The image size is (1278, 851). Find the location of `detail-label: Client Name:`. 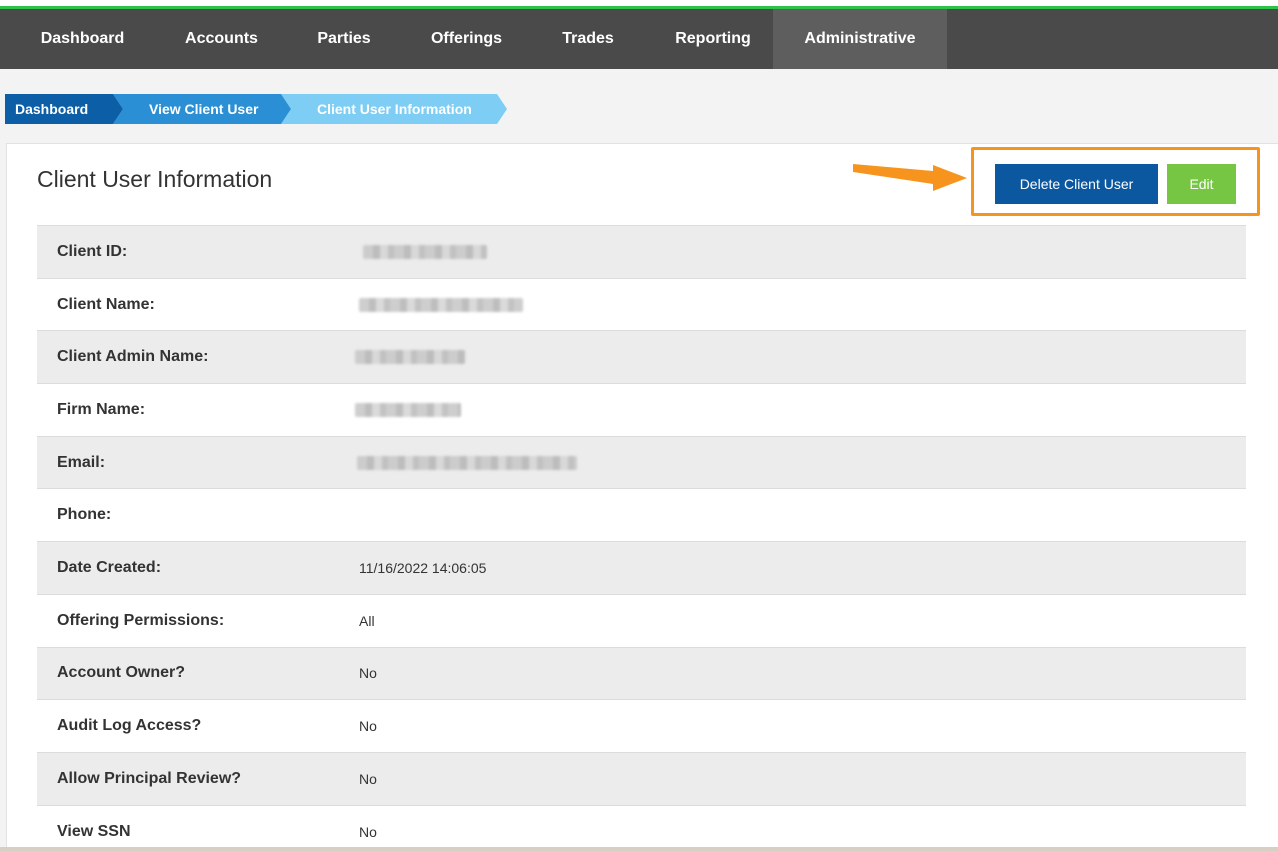

detail-label: Client Name: is located at coordinates (106, 304).